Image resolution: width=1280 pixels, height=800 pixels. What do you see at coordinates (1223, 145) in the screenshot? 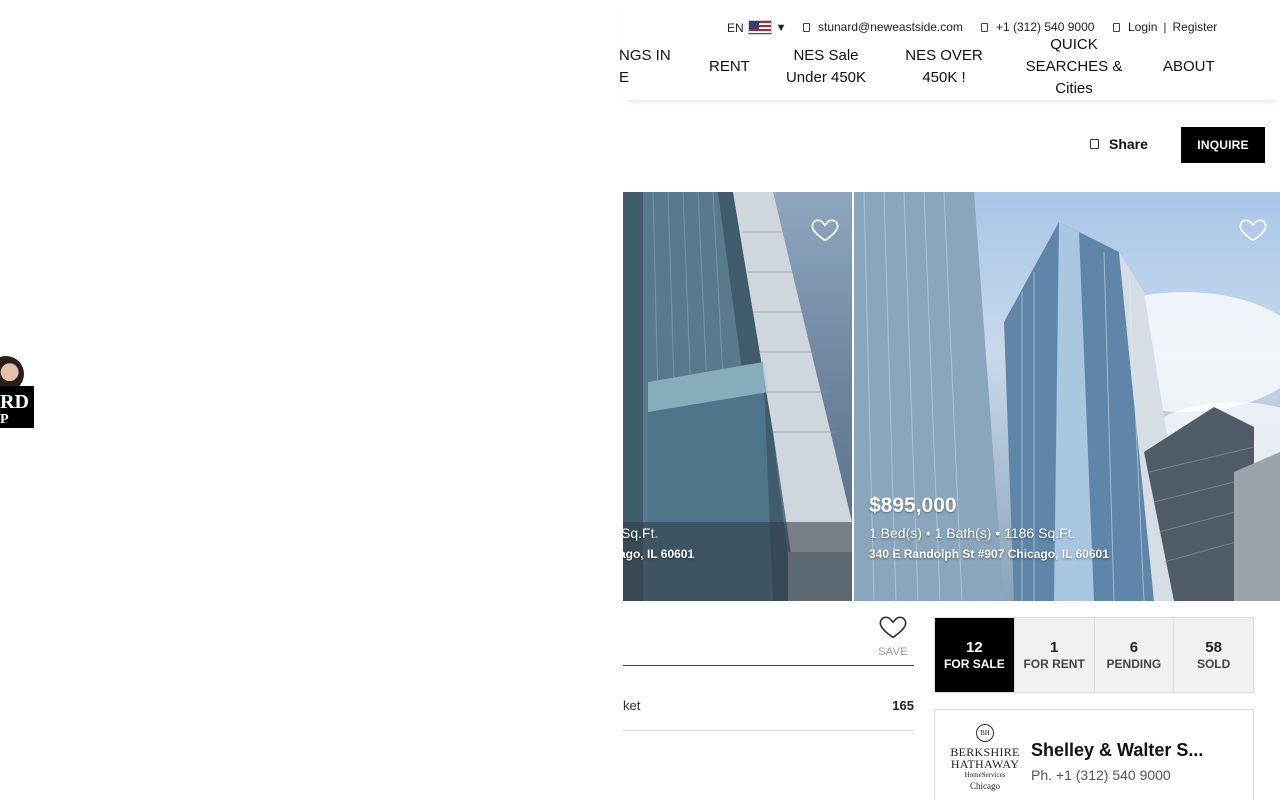
I see `inquire-button: INQUIRE` at bounding box center [1223, 145].